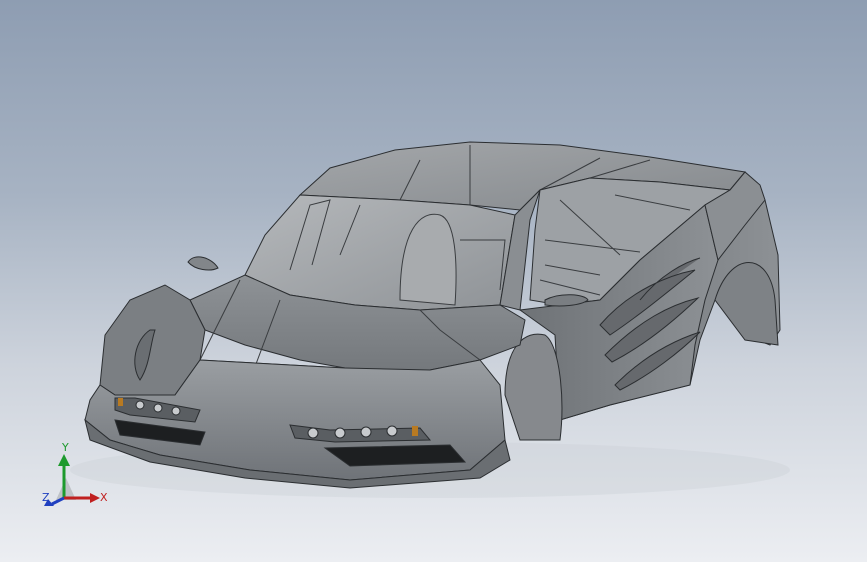 The image size is (867, 562). Describe the element at coordinates (76, 480) in the screenshot. I see `axis-triad: Y X Z` at that location.